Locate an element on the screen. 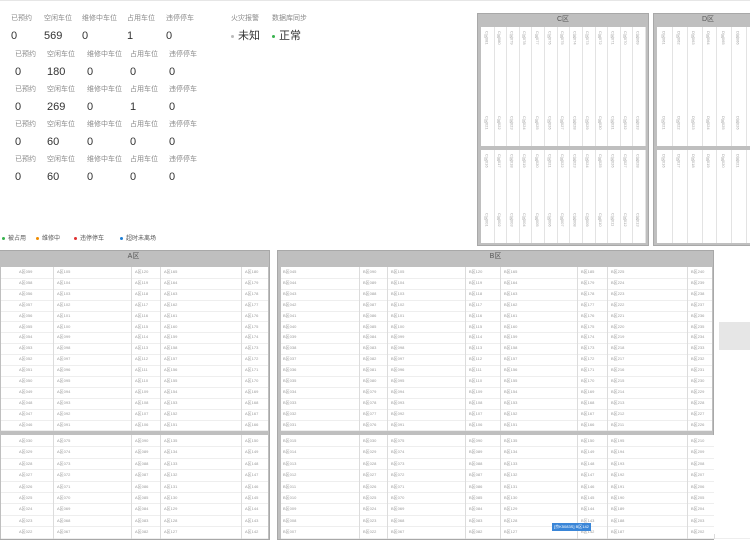  parking-slot: A区056 is located at coordinates (25, 294).